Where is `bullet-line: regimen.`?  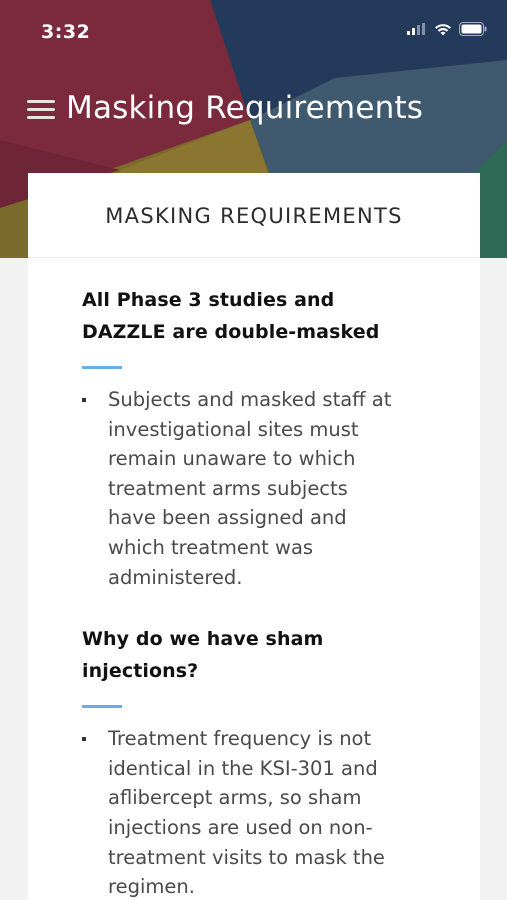
bullet-line: regimen. is located at coordinates (151, 887).